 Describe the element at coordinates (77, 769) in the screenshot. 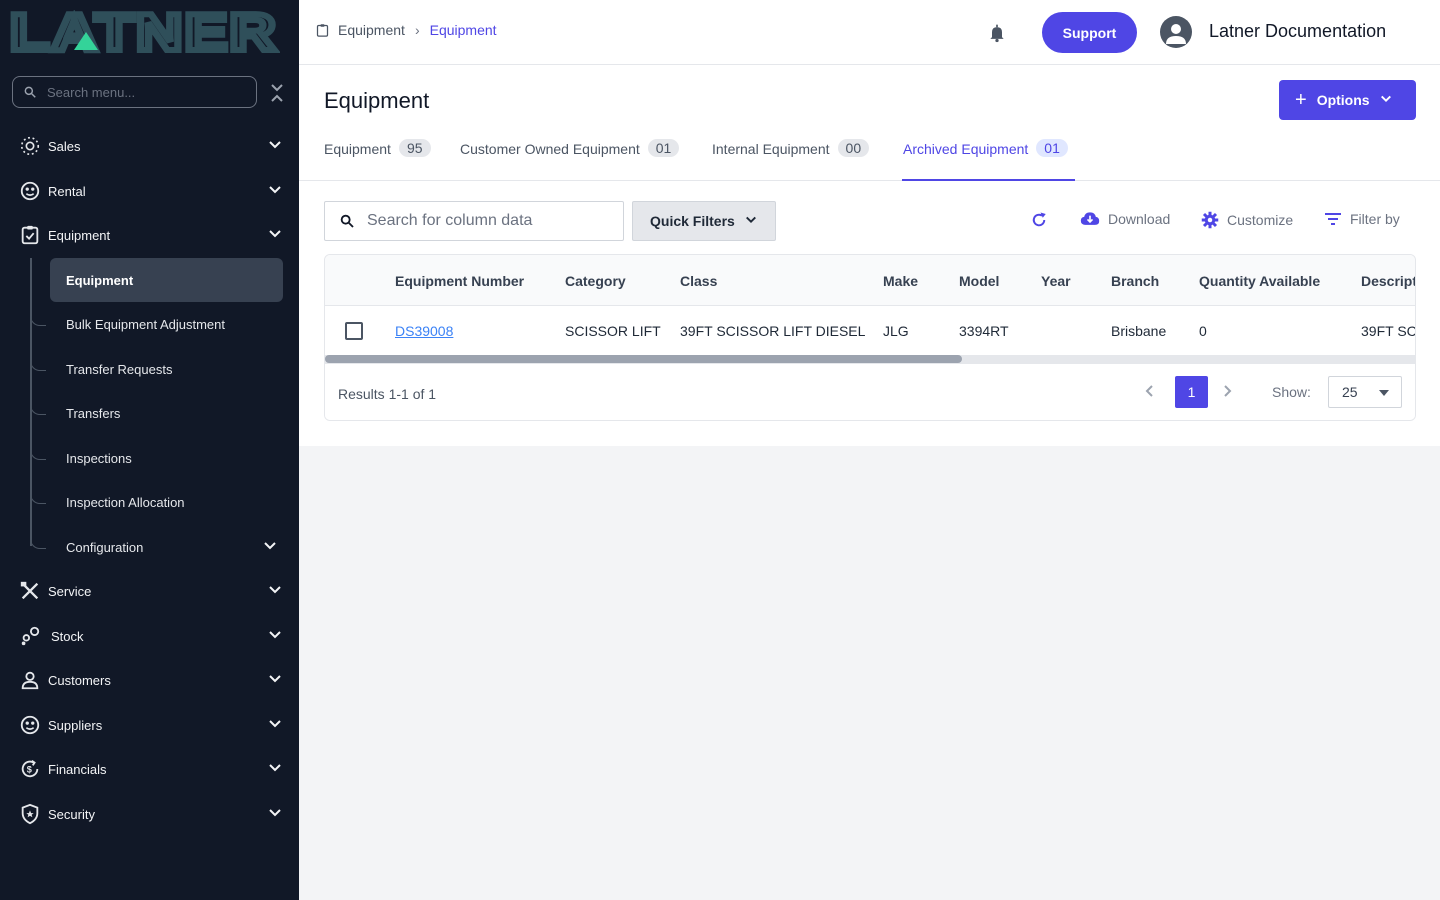

I see `sidebar-item-label: Financials` at that location.